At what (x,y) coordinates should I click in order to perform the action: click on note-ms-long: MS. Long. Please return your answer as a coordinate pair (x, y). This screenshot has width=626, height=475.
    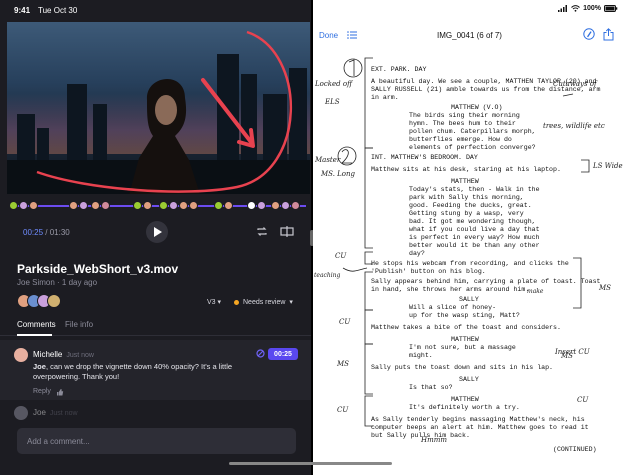
    Looking at the image, I should click on (338, 174).